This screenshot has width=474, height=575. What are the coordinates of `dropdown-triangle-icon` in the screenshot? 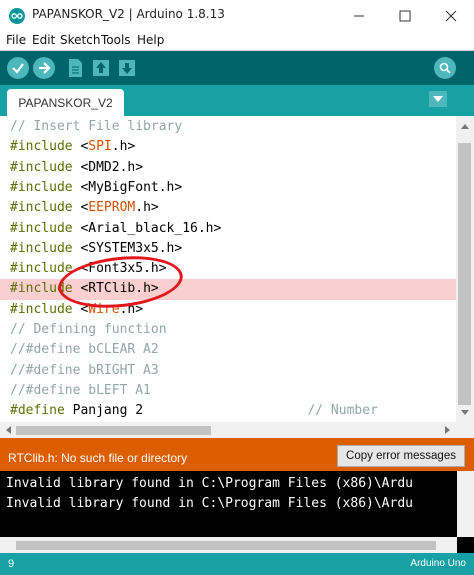 It's located at (438, 99).